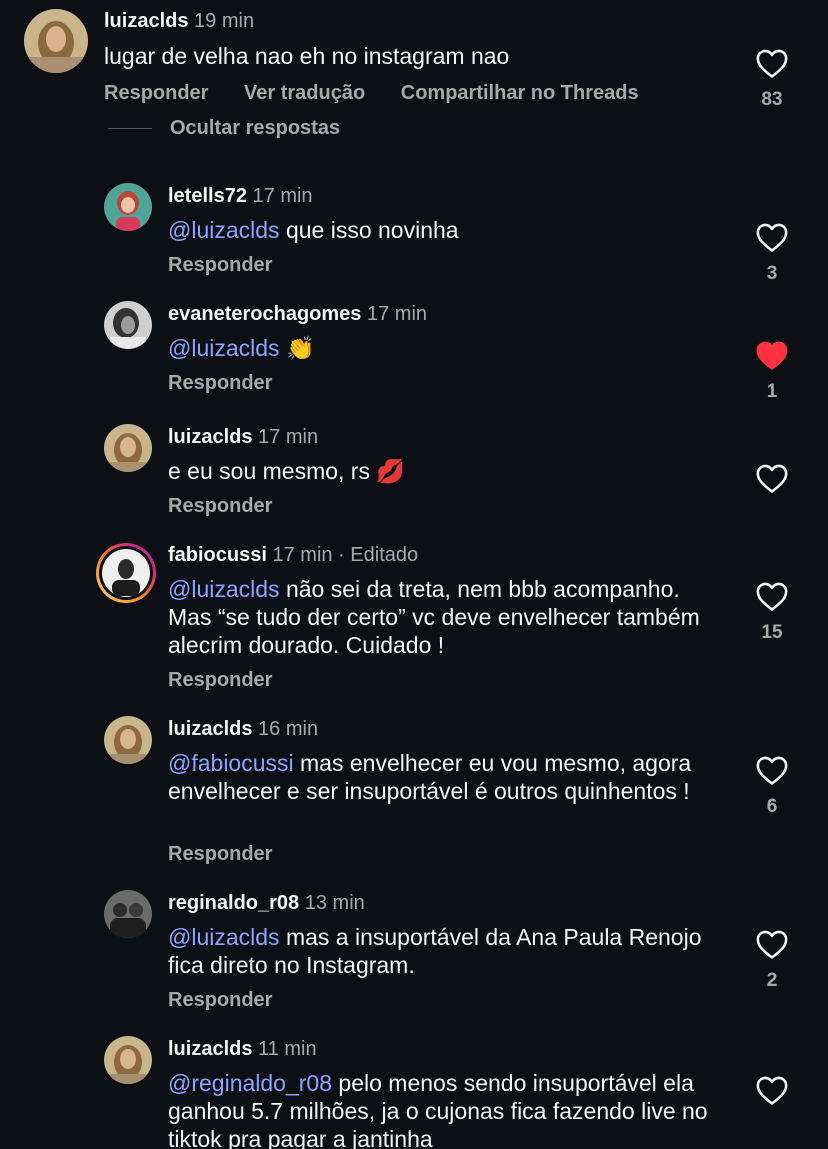  Describe the element at coordinates (250, 1083) in the screenshot. I see `mention-link: @reginaldo_r08` at that location.